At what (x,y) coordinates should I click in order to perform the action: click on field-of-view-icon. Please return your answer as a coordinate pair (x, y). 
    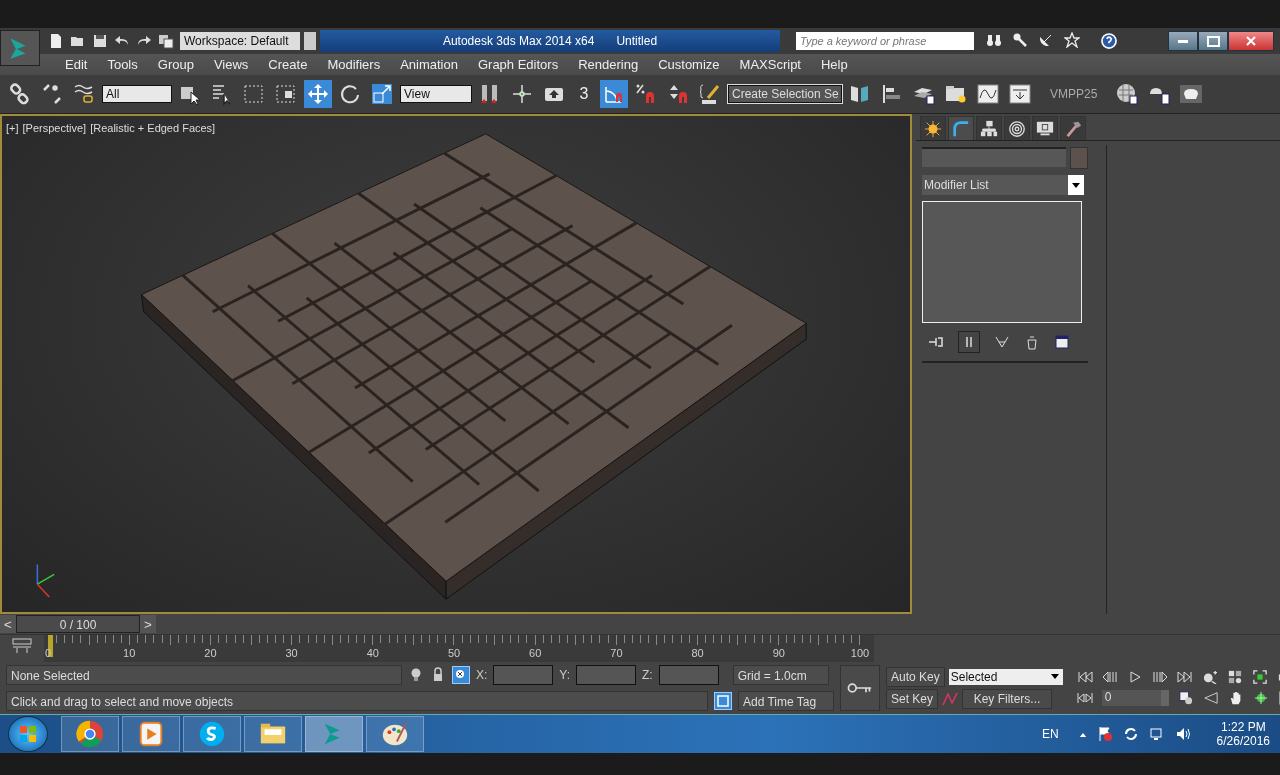
    Looking at the image, I should click on (1210, 698).